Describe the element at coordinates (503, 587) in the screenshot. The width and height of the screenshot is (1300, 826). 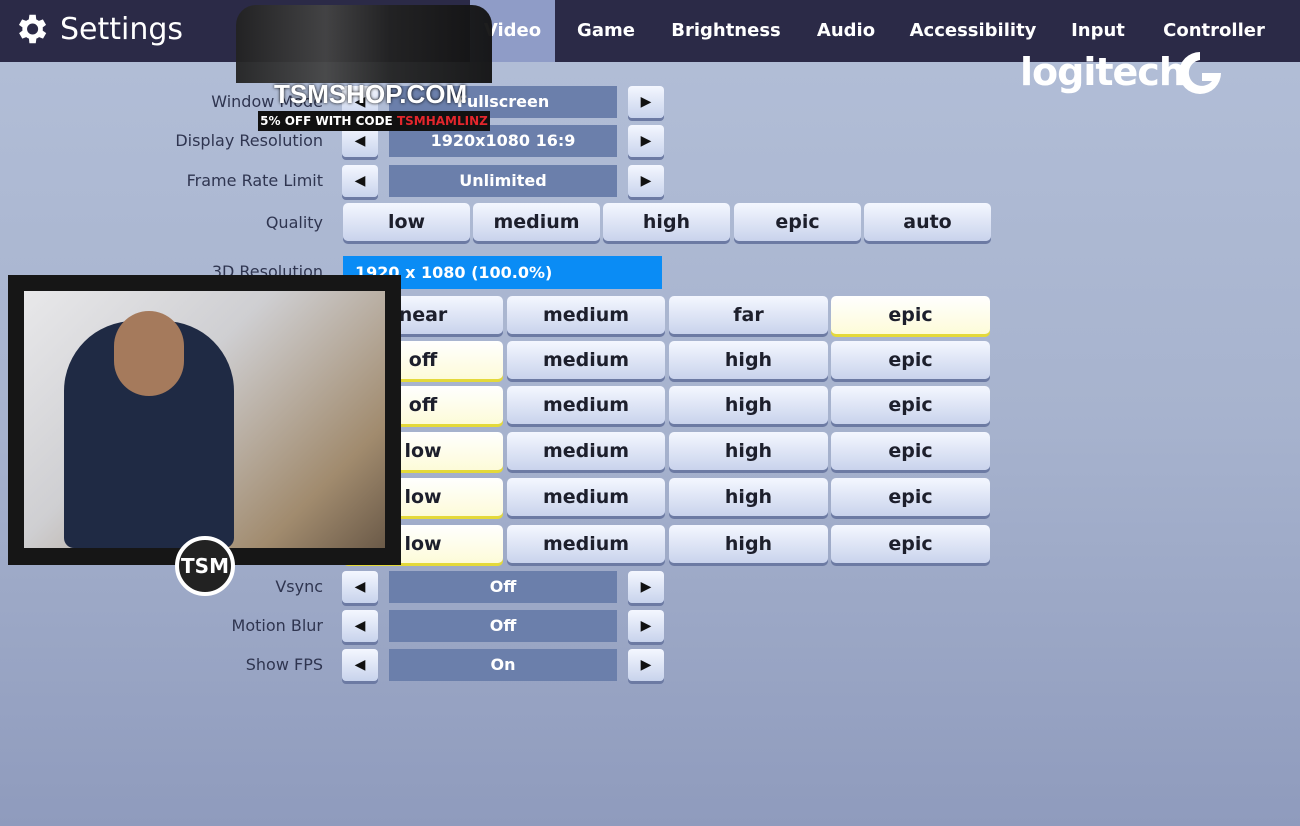
I see `vsync-value: Off` at that location.